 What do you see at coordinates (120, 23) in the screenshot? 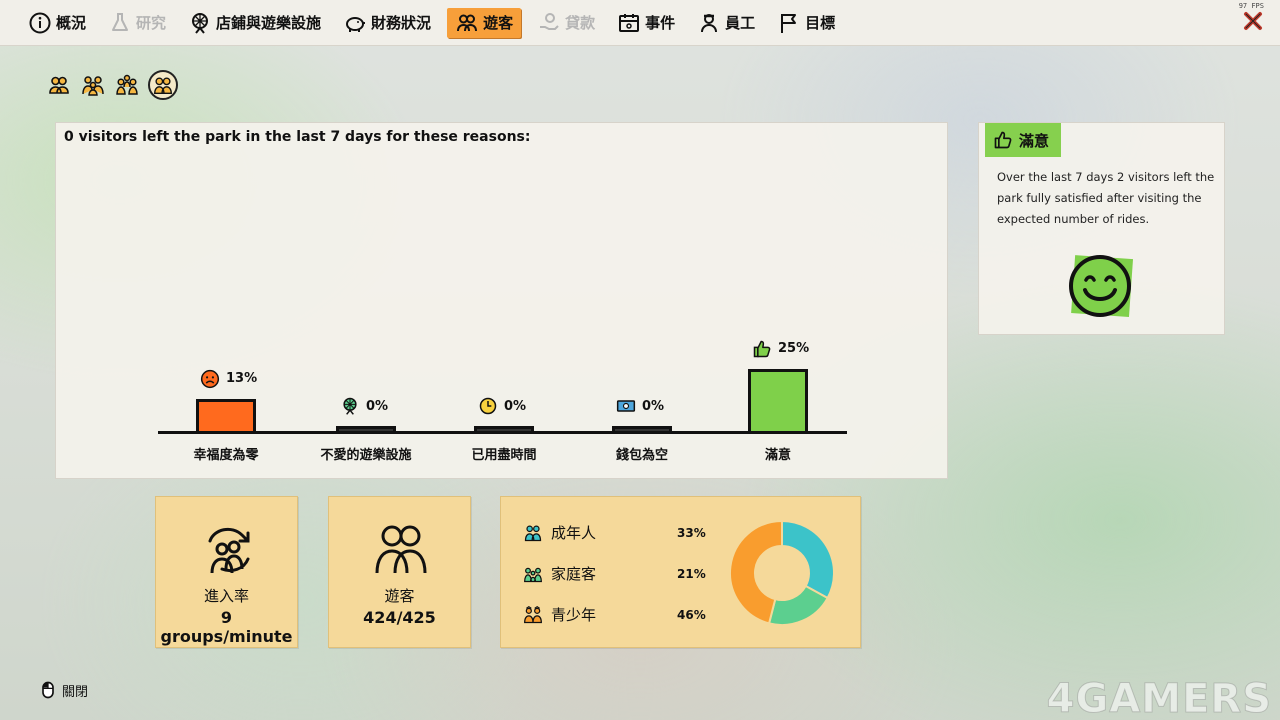
I see `flask-icon` at bounding box center [120, 23].